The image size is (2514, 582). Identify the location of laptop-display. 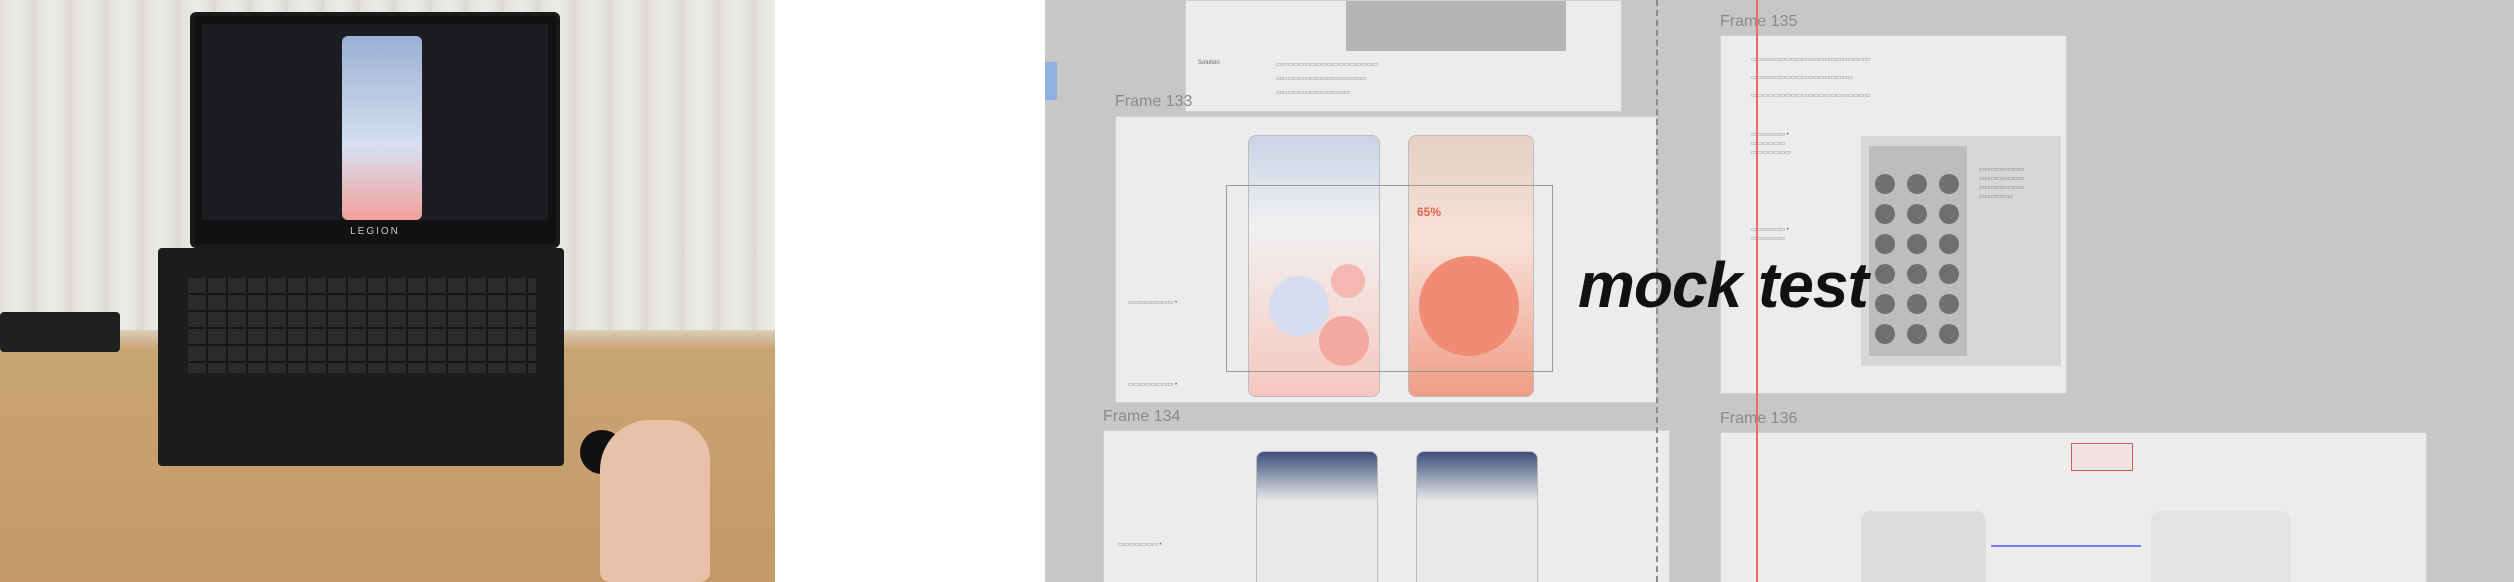
(375, 122).